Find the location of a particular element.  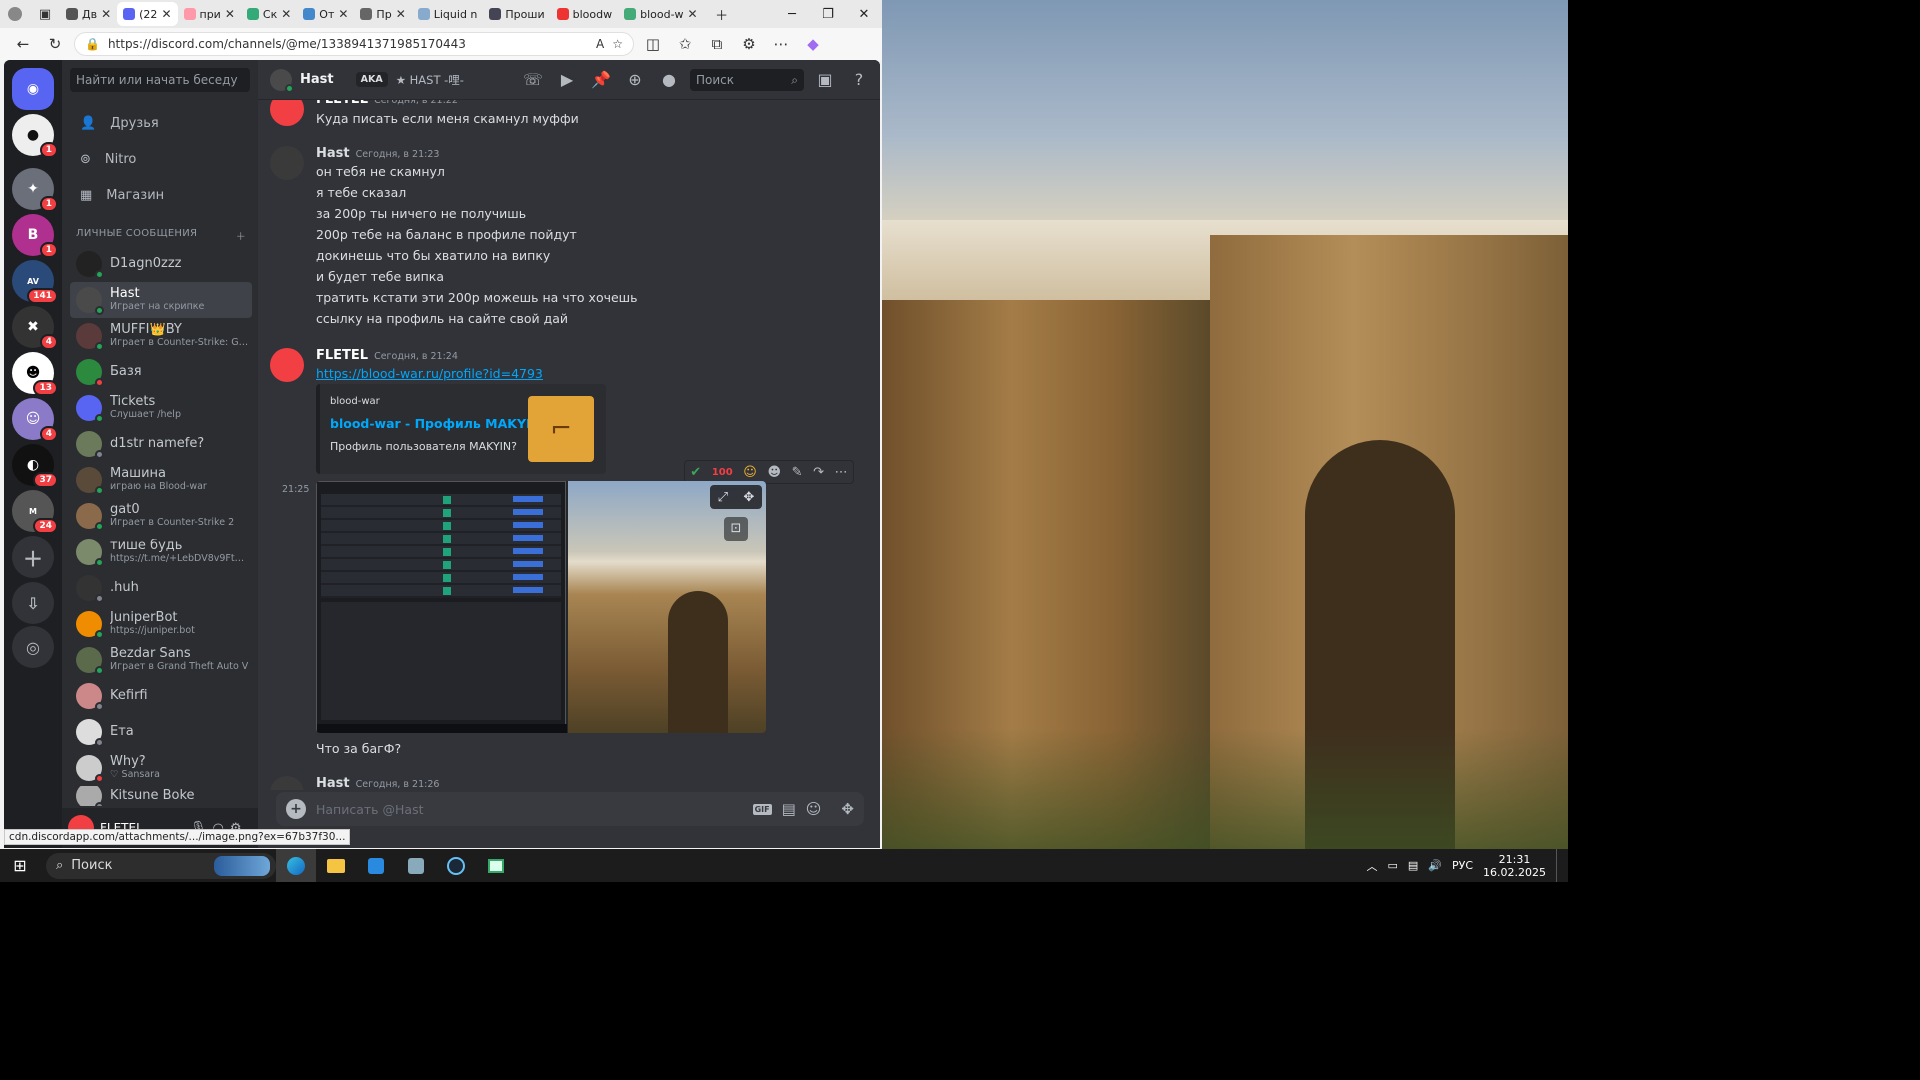

dm-avatar-unread: ● 1 is located at coordinates (35, 136).